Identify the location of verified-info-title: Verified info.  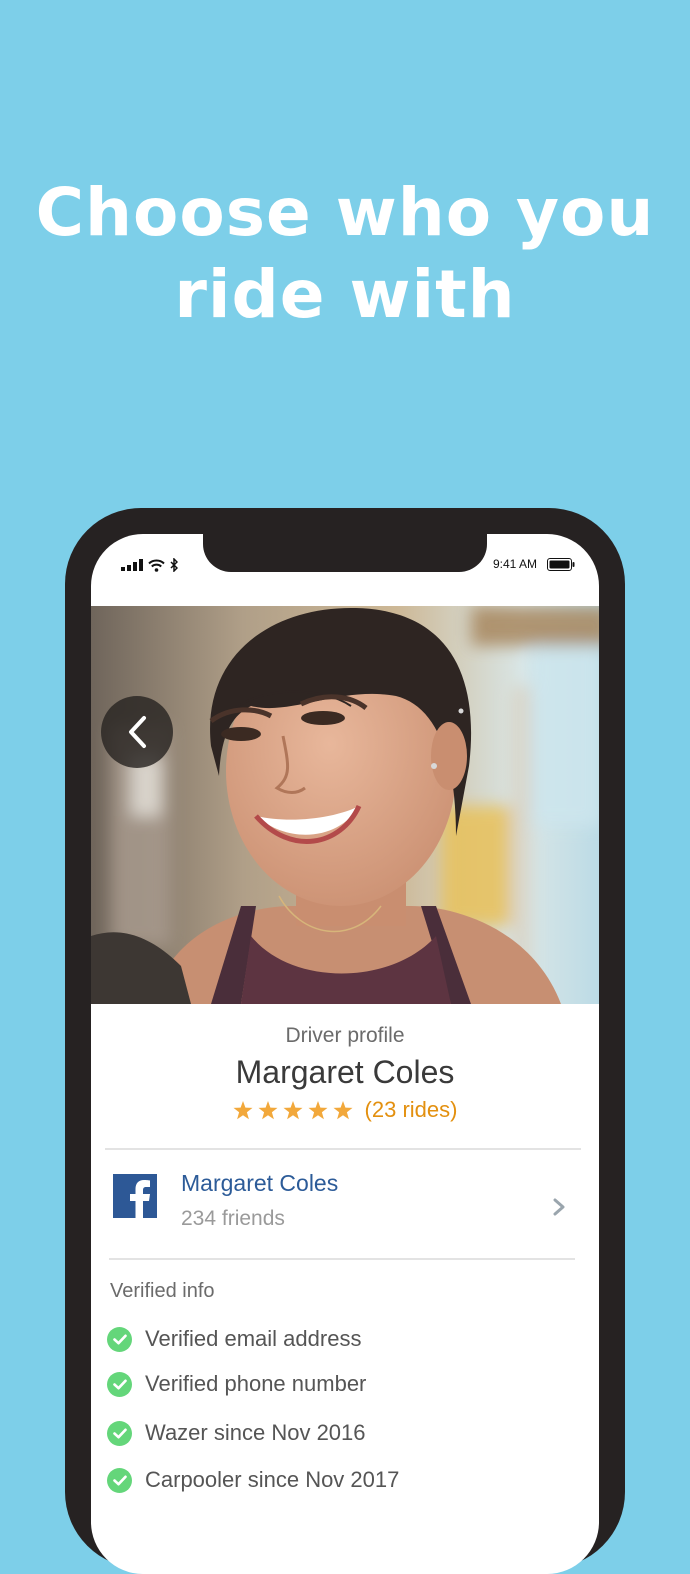
(162, 1291).